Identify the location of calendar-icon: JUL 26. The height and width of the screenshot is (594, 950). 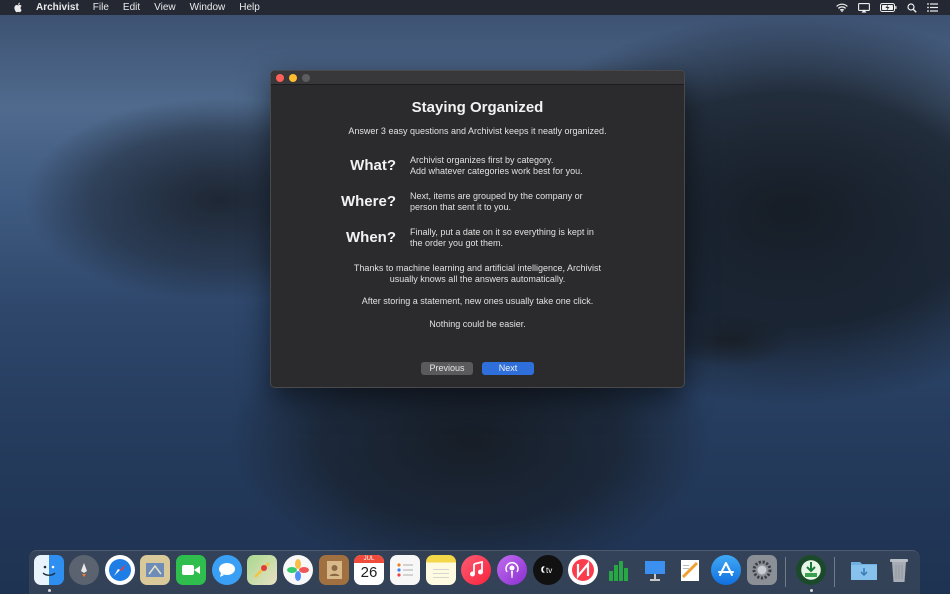
(369, 570).